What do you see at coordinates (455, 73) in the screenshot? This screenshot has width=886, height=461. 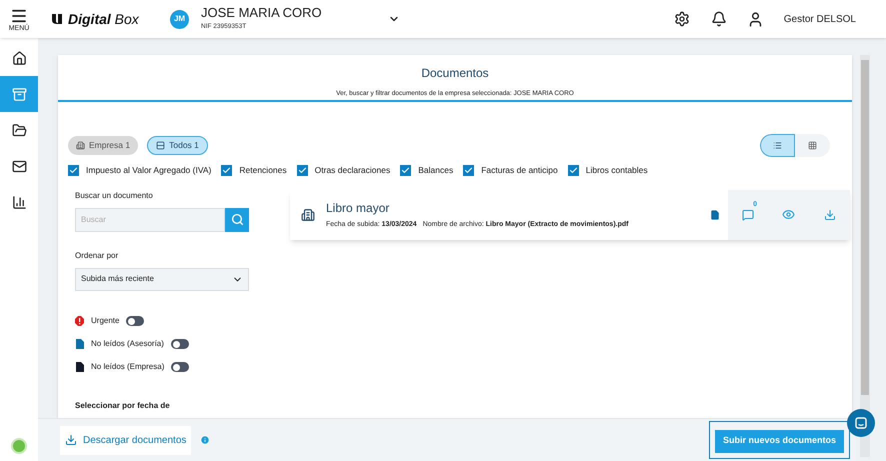 I see `page-title: Documentos` at bounding box center [455, 73].